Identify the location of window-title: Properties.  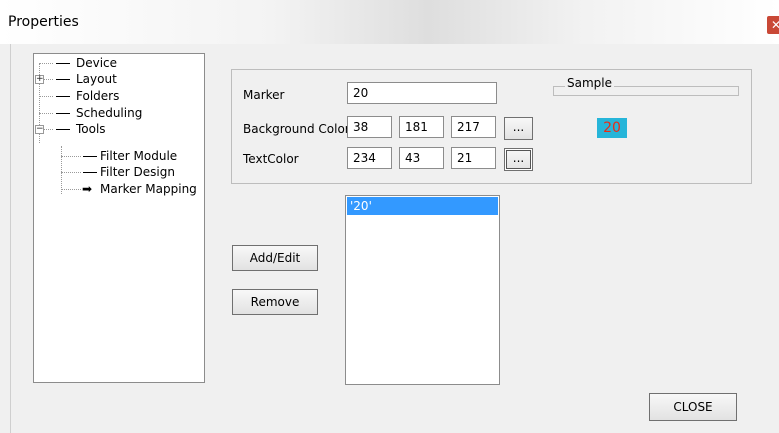
(43, 22).